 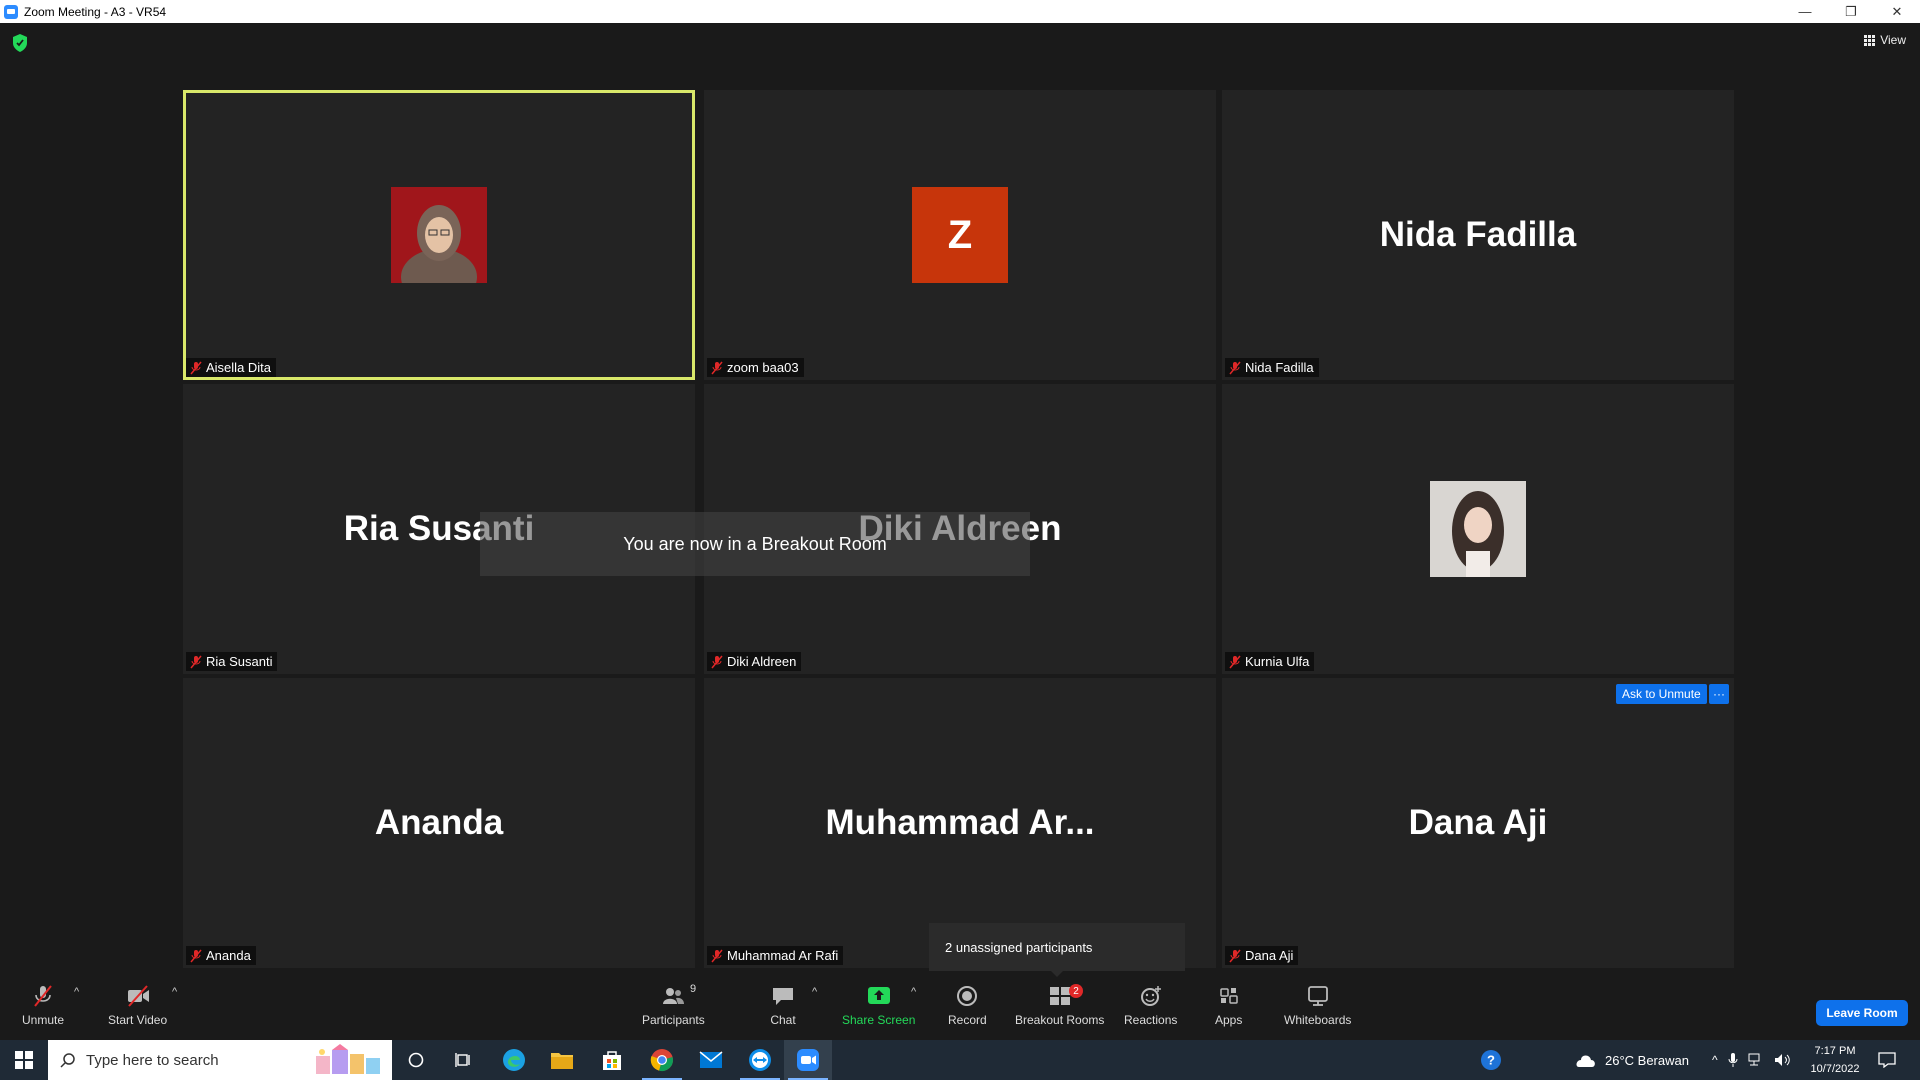 What do you see at coordinates (138, 996) in the screenshot?
I see `video-off-icon` at bounding box center [138, 996].